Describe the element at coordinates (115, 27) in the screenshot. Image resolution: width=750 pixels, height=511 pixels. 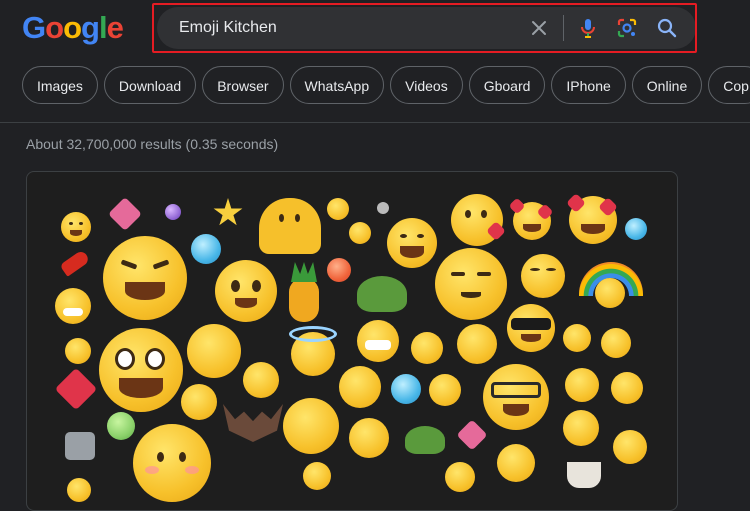
I see `logo-letter: e` at that location.